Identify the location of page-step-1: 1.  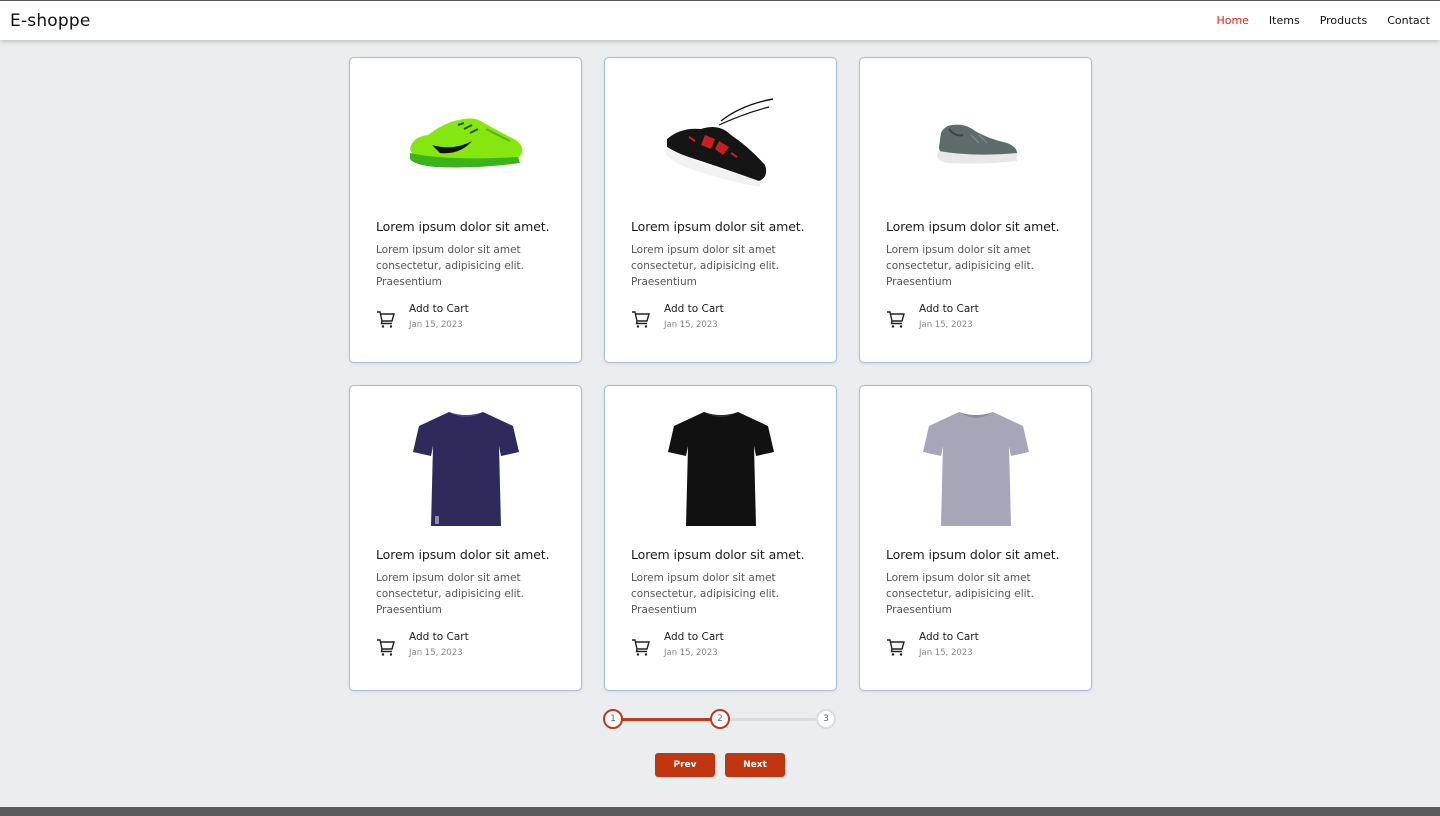
(613, 719).